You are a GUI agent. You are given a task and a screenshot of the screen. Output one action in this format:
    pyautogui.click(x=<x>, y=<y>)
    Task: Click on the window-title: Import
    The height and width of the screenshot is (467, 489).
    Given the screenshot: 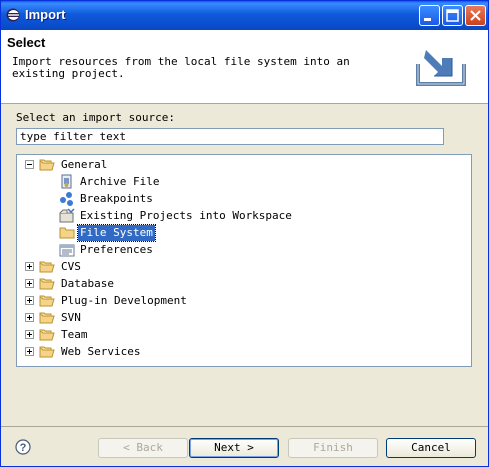 What is the action you would take?
    pyautogui.click(x=45, y=14)
    